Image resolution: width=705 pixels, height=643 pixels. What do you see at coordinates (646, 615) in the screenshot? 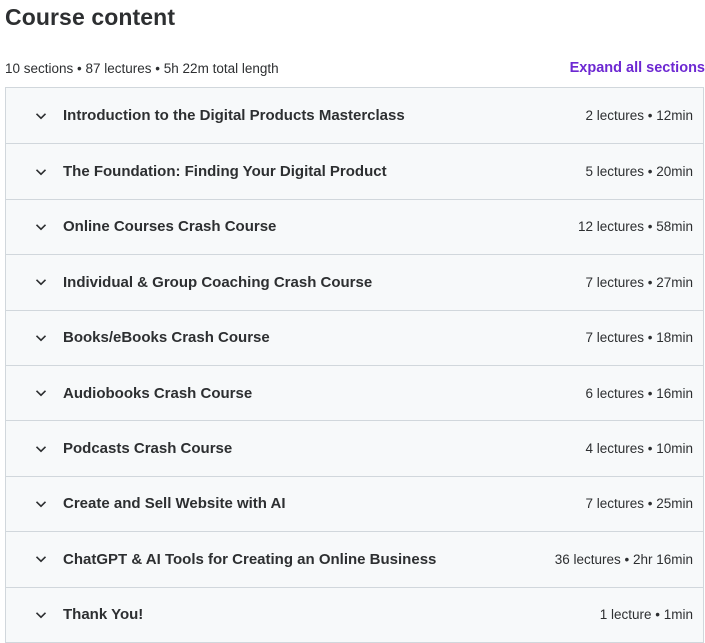
I see `section-meta: 1 lecture • 1min` at bounding box center [646, 615].